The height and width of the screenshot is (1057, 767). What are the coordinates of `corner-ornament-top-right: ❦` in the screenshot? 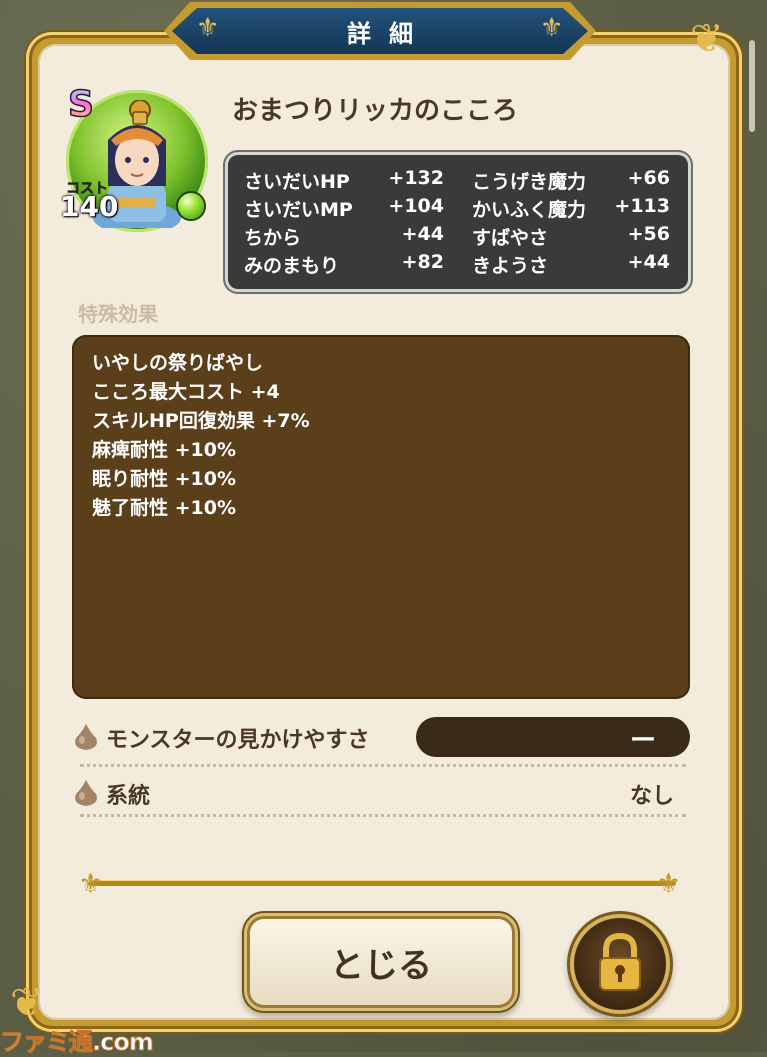 It's located at (707, 39).